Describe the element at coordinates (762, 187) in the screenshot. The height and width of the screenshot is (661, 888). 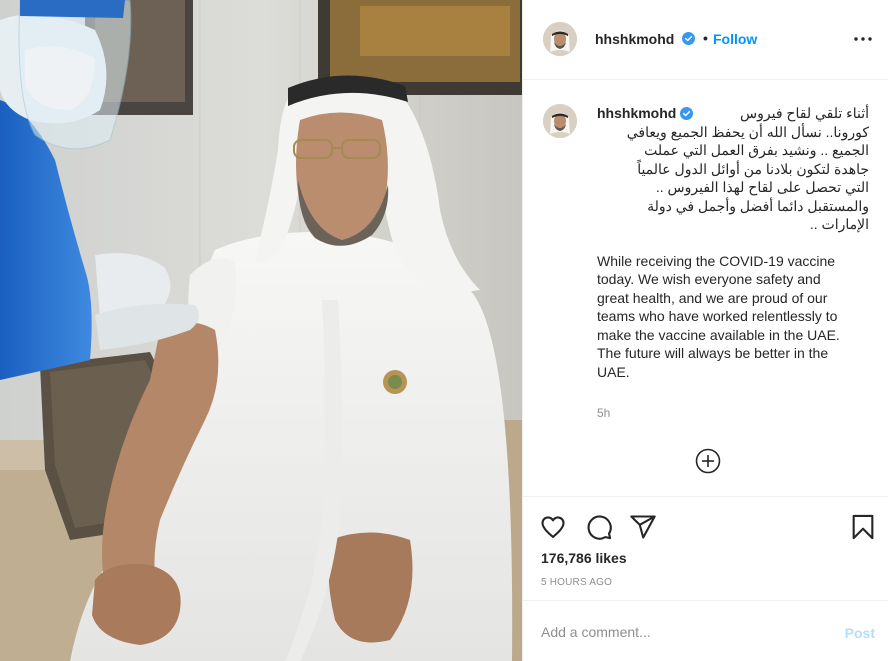
I see `caption-arabic-line: التي تحصل على لقاح لهذا الفيروس ..` at that location.